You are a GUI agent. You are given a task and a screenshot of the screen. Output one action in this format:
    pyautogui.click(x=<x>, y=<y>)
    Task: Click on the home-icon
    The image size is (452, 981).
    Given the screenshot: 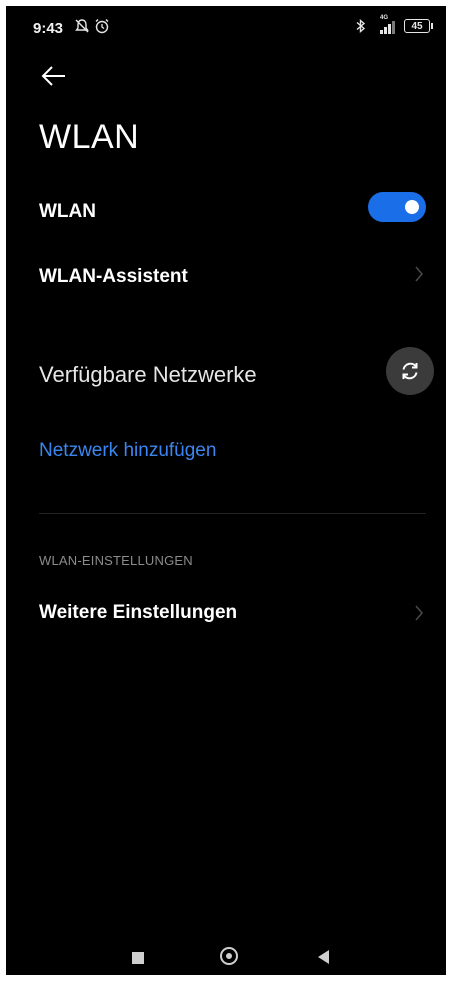 What is the action you would take?
    pyautogui.click(x=229, y=956)
    